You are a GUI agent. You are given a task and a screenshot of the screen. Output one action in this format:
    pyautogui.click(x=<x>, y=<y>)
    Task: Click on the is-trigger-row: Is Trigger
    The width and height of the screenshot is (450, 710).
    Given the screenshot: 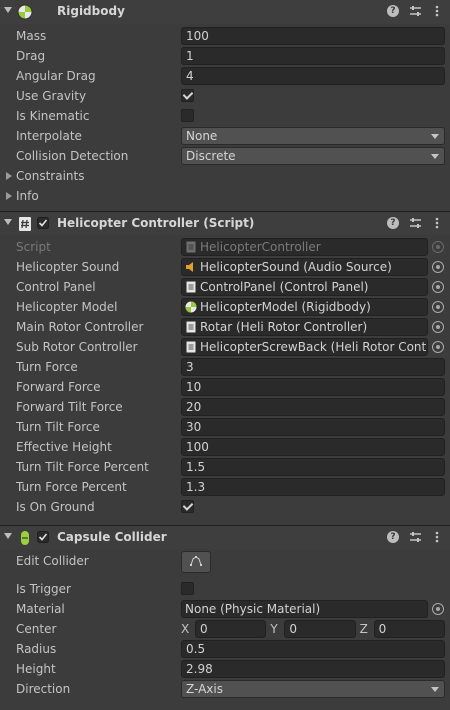 What is the action you would take?
    pyautogui.click(x=225, y=589)
    